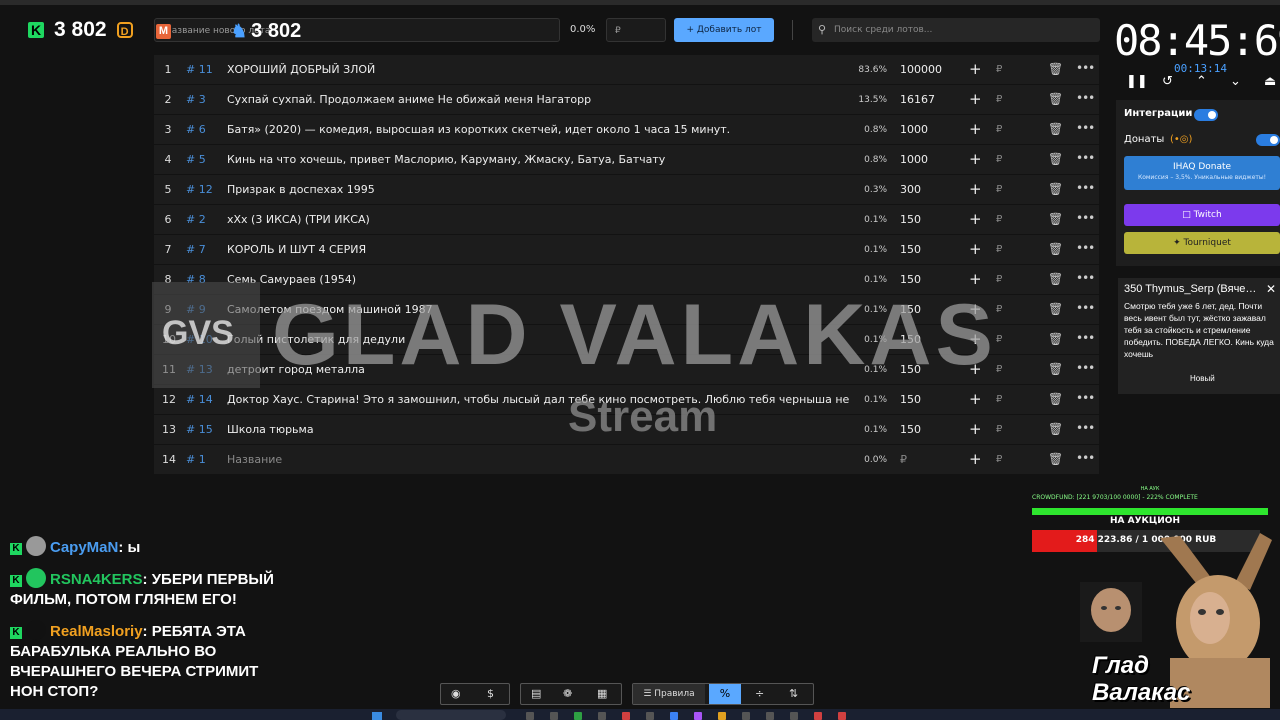 The height and width of the screenshot is (720, 1280). What do you see at coordinates (538, 369) in the screenshot?
I see `lot-title: детроит город металла` at bounding box center [538, 369].